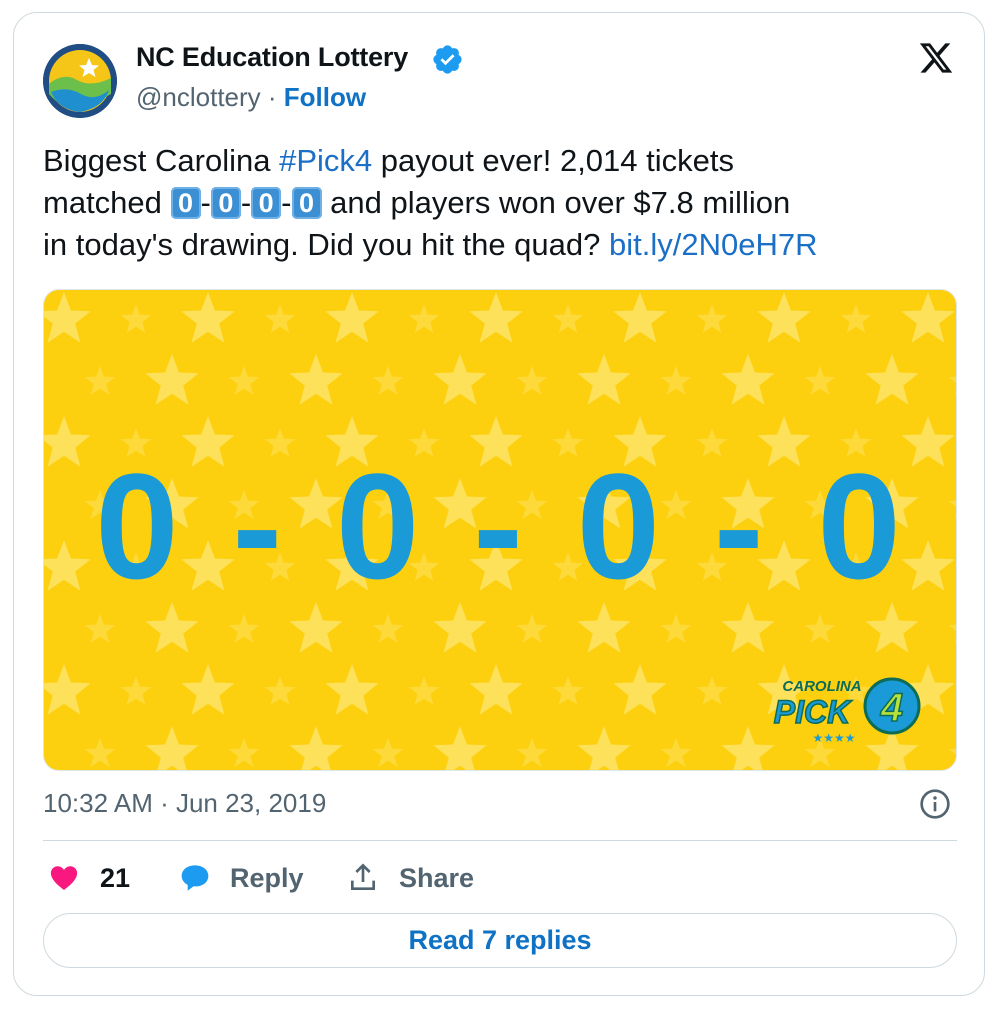  I want to click on hashtag-link: #Pick4, so click(325, 160).